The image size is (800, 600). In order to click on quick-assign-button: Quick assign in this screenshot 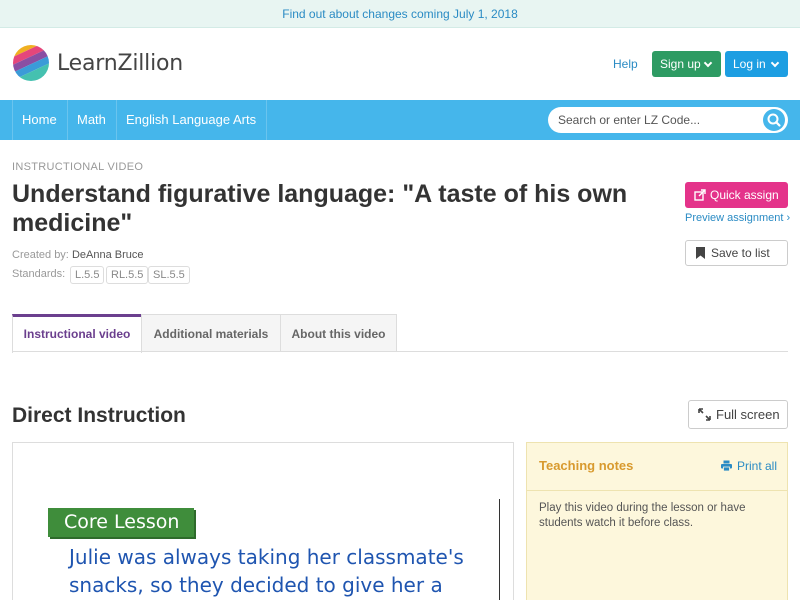, I will do `click(736, 195)`.